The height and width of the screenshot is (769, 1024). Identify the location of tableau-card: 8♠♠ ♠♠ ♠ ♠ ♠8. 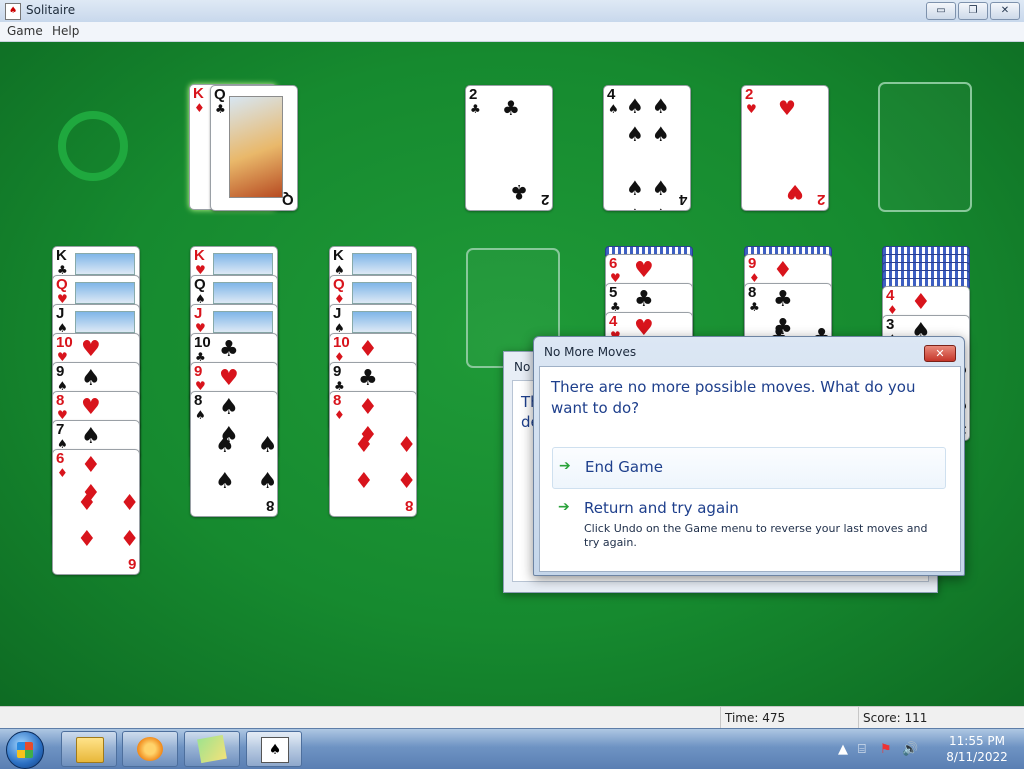
(234, 454).